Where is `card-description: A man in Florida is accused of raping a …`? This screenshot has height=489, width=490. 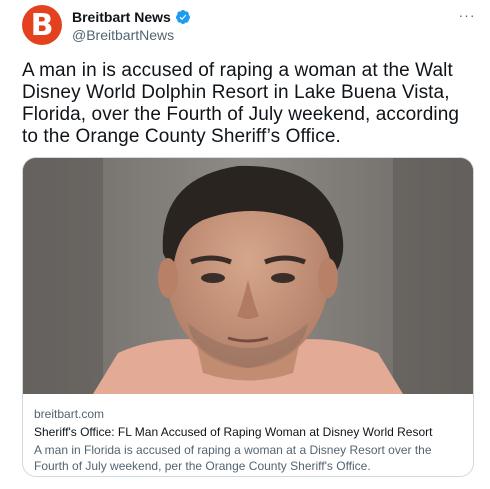
card-description: A man in Florida is accused of raping a … is located at coordinates (233, 458).